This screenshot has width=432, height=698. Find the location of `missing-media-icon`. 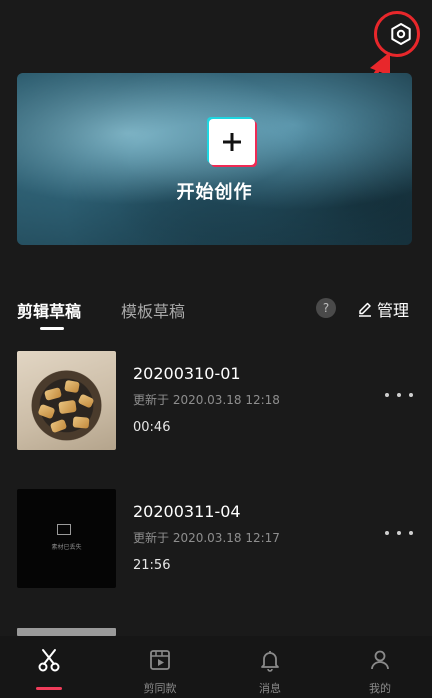

missing-media-icon is located at coordinates (64, 529).